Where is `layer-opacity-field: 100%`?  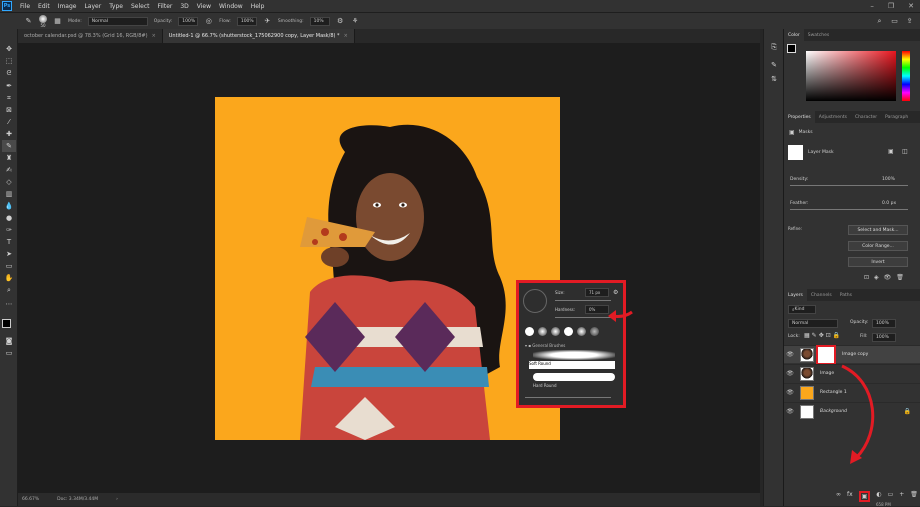
layer-opacity-field: 100% is located at coordinates (884, 323).